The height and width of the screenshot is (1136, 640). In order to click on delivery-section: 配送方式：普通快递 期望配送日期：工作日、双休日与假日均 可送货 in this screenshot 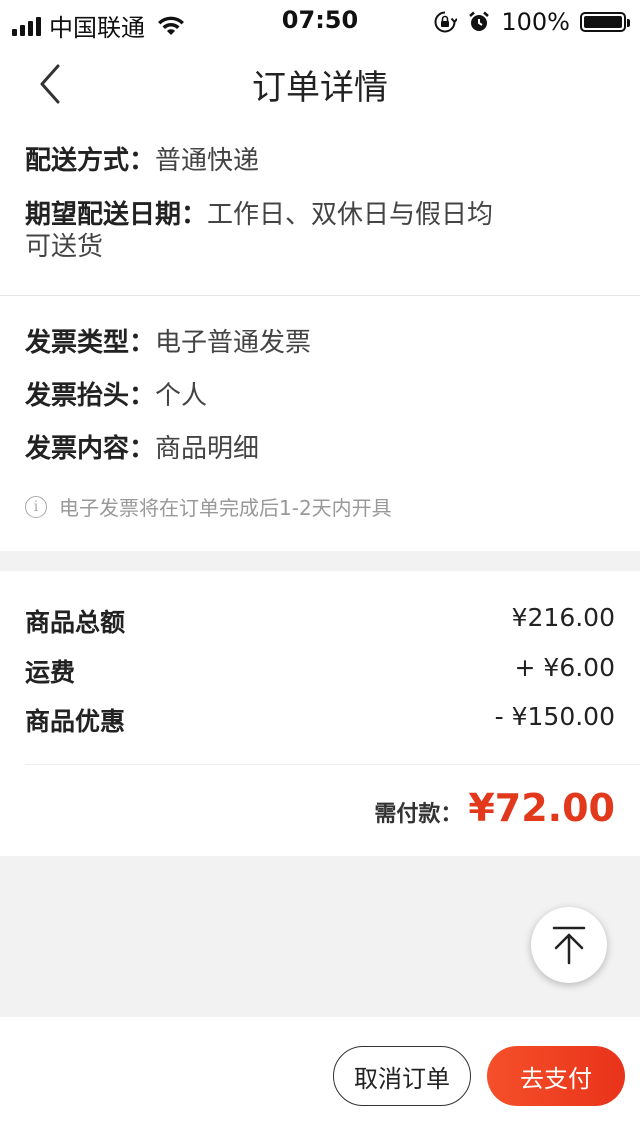, I will do `click(320, 211)`.